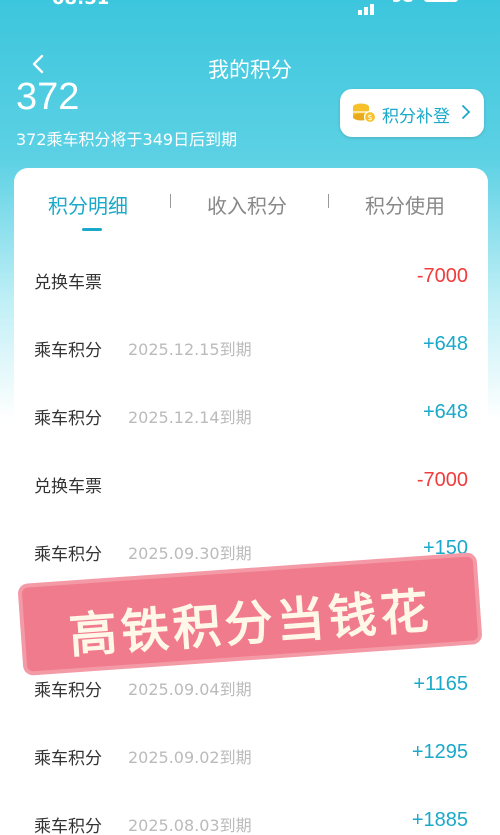  I want to click on status-time: 08:51, so click(80, 4).